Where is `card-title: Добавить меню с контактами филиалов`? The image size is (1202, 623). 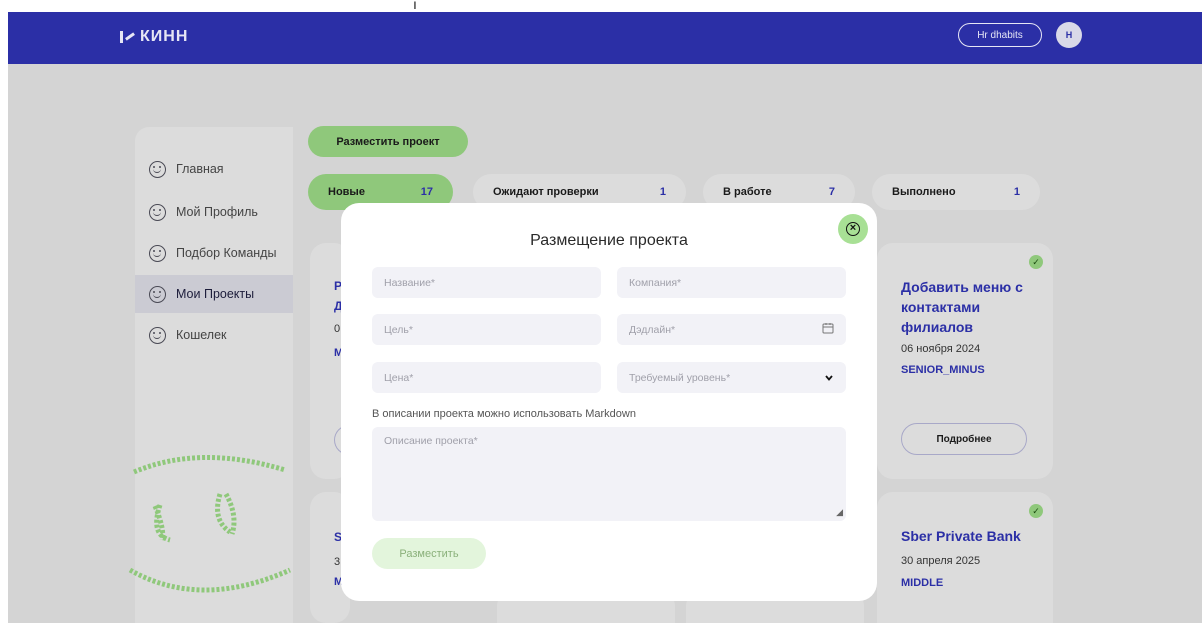 card-title: Добавить меню с контактами филиалов is located at coordinates (974, 307).